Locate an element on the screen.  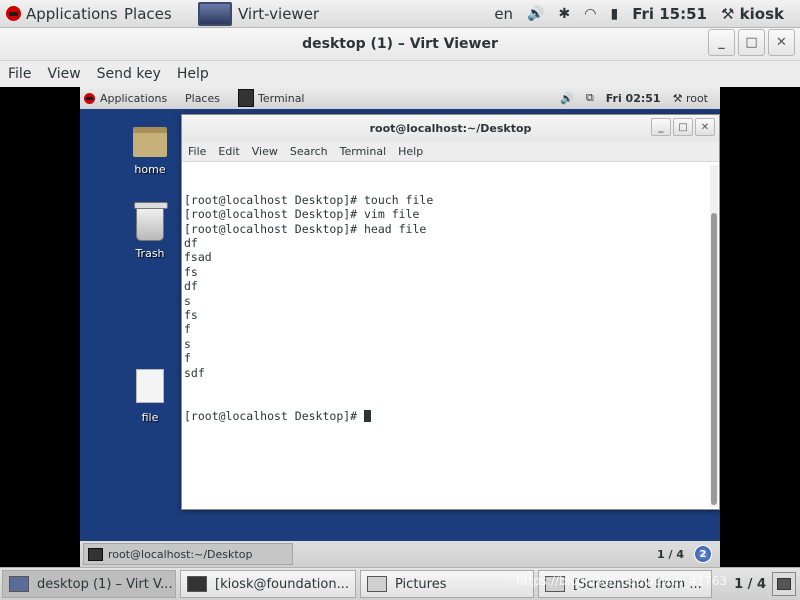
wifi-icon: ◠ is located at coordinates (590, 14).